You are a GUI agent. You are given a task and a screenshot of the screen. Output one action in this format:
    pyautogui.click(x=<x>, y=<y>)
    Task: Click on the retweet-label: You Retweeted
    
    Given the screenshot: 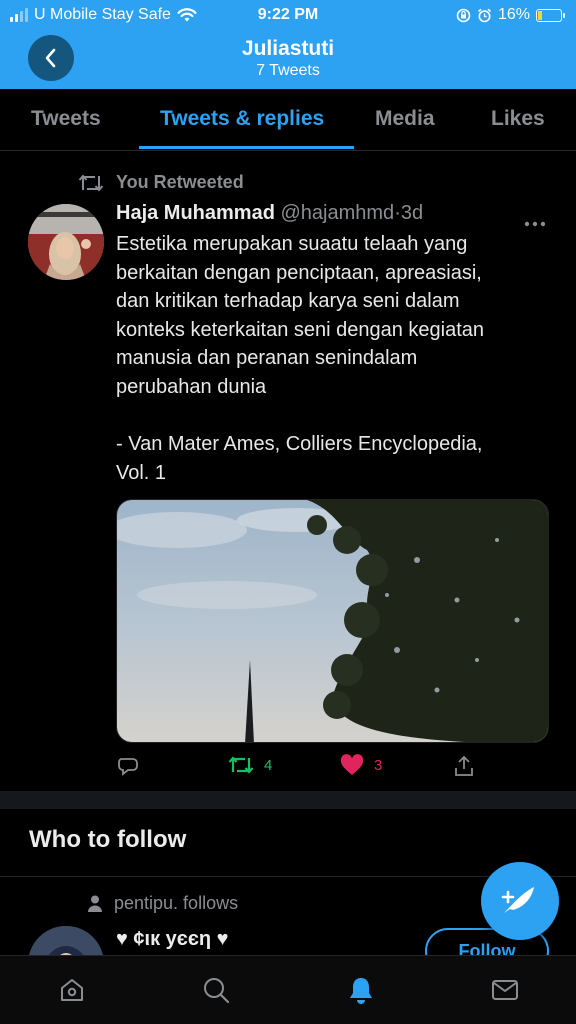 What is the action you would take?
    pyautogui.click(x=180, y=182)
    